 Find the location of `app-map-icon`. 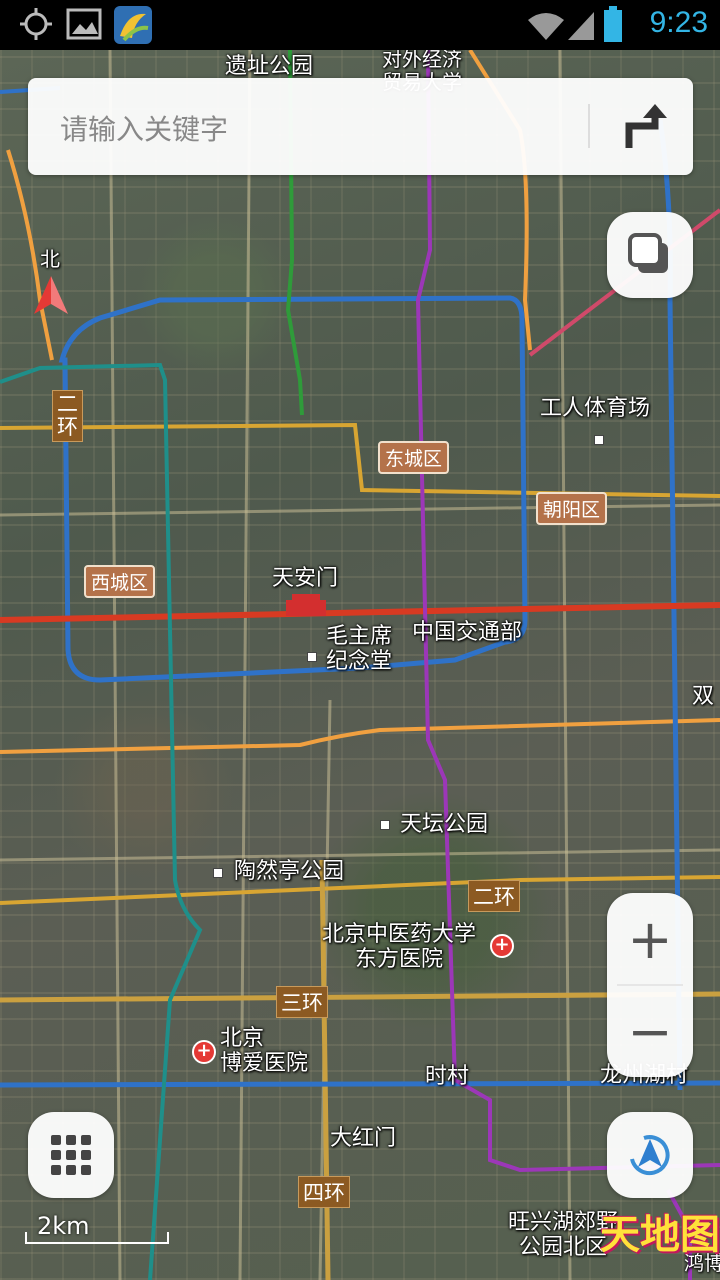

app-map-icon is located at coordinates (133, 25).